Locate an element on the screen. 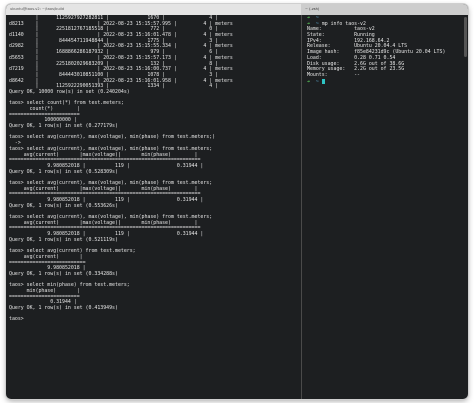 This screenshot has height=403, width=474. right-pane-scrollbar is located at coordinates (465, 37).